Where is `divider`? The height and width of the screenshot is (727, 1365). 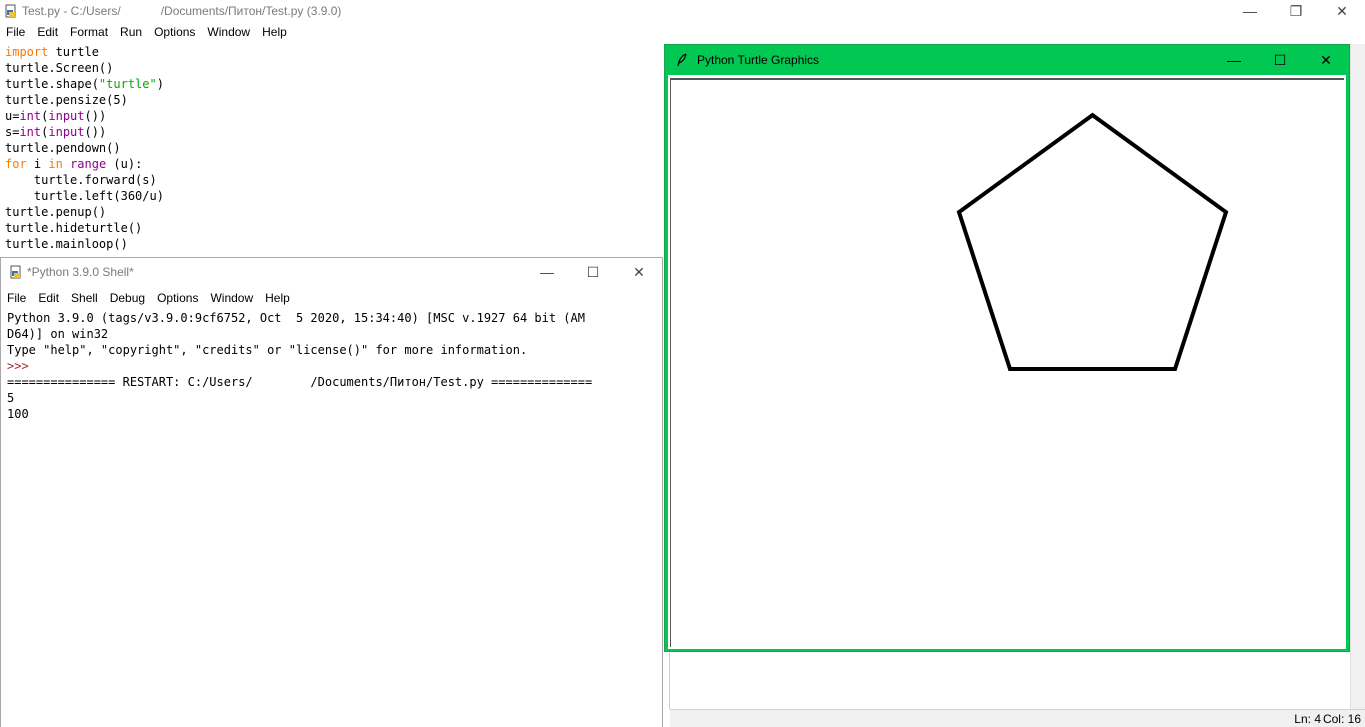
divider is located at coordinates (669, 680).